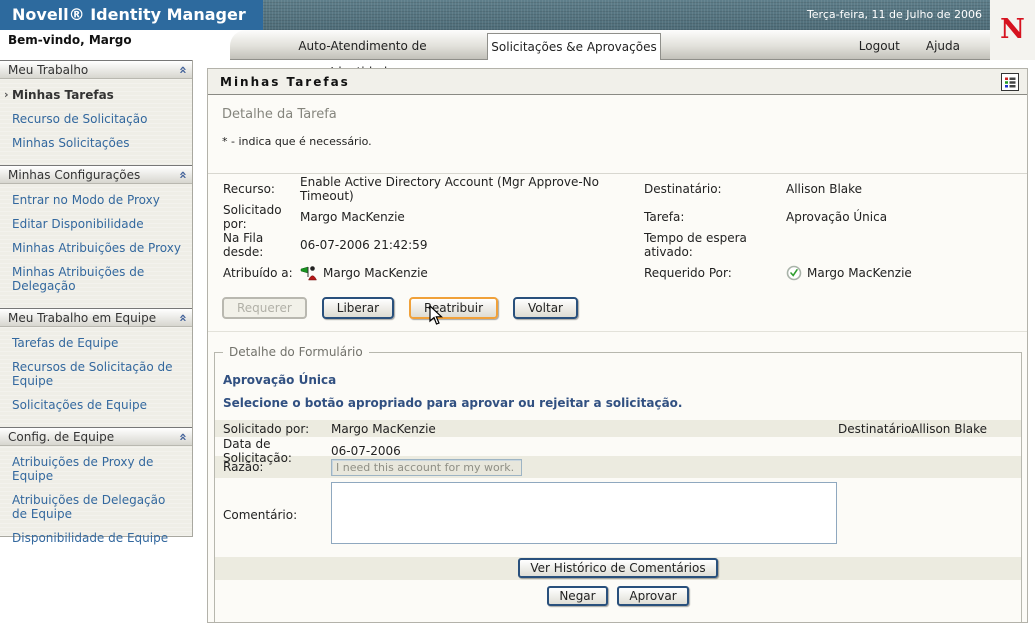 Image resolution: width=1035 pixels, height=623 pixels. Describe the element at coordinates (577, 596) in the screenshot. I see `deny-button: Negar` at that location.